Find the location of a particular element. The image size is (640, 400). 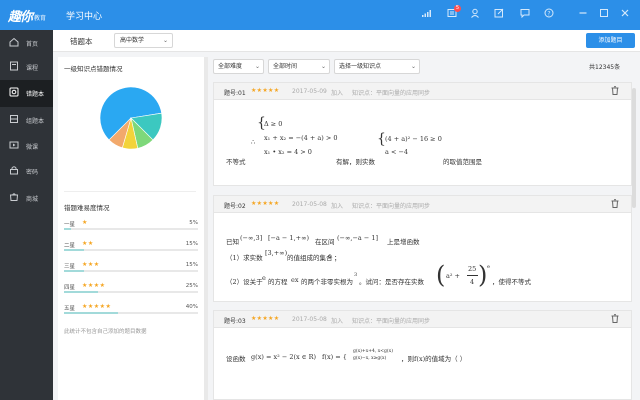

difficulty-label: 二星 is located at coordinates (70, 246).